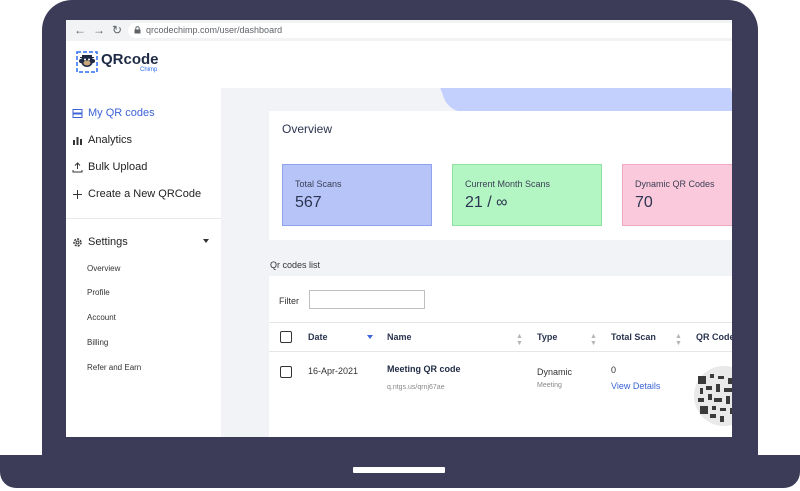 The image size is (800, 491). Describe the element at coordinates (77, 242) in the screenshot. I see `gear-icon` at that location.